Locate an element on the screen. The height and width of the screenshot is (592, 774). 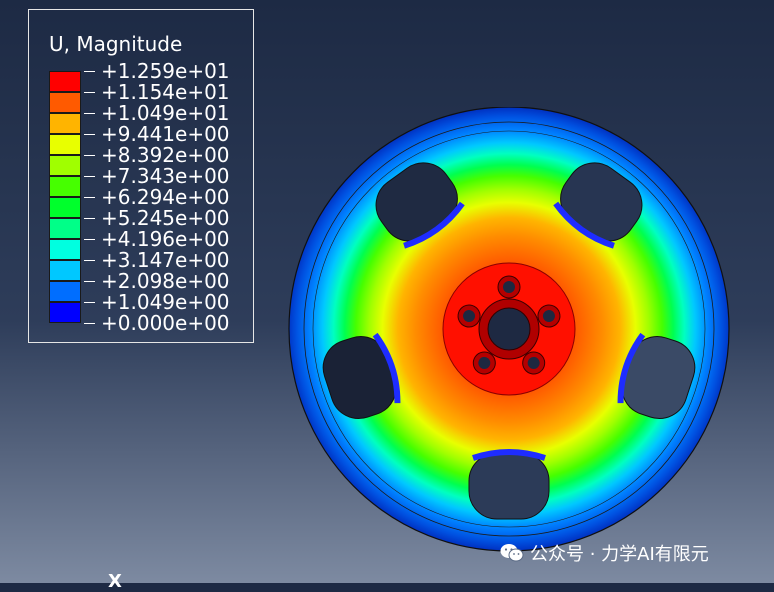
legend-title: U, Magnitude is located at coordinates (116, 44).